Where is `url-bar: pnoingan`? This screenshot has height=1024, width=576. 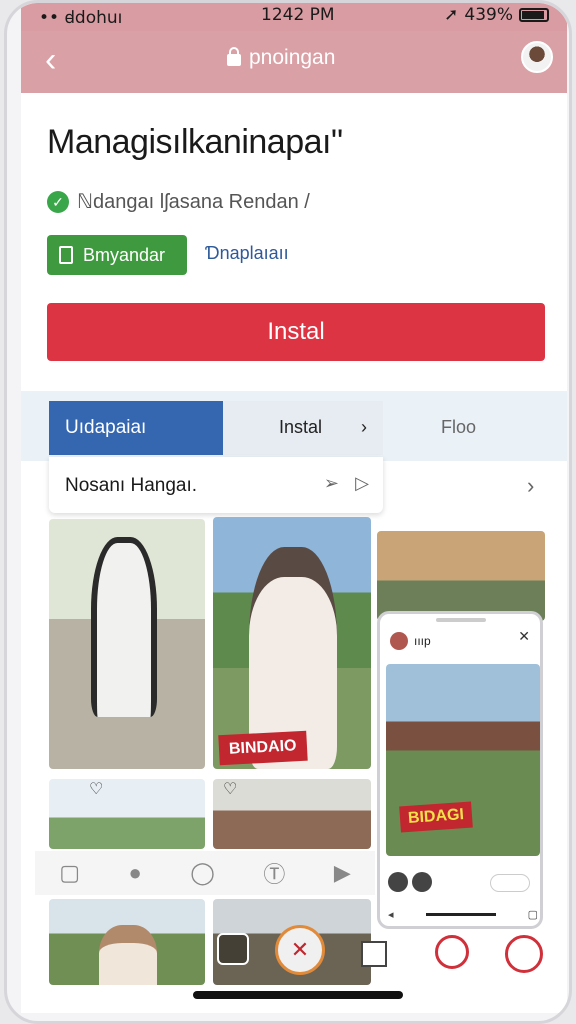 url-bar: pnoingan is located at coordinates (281, 58).